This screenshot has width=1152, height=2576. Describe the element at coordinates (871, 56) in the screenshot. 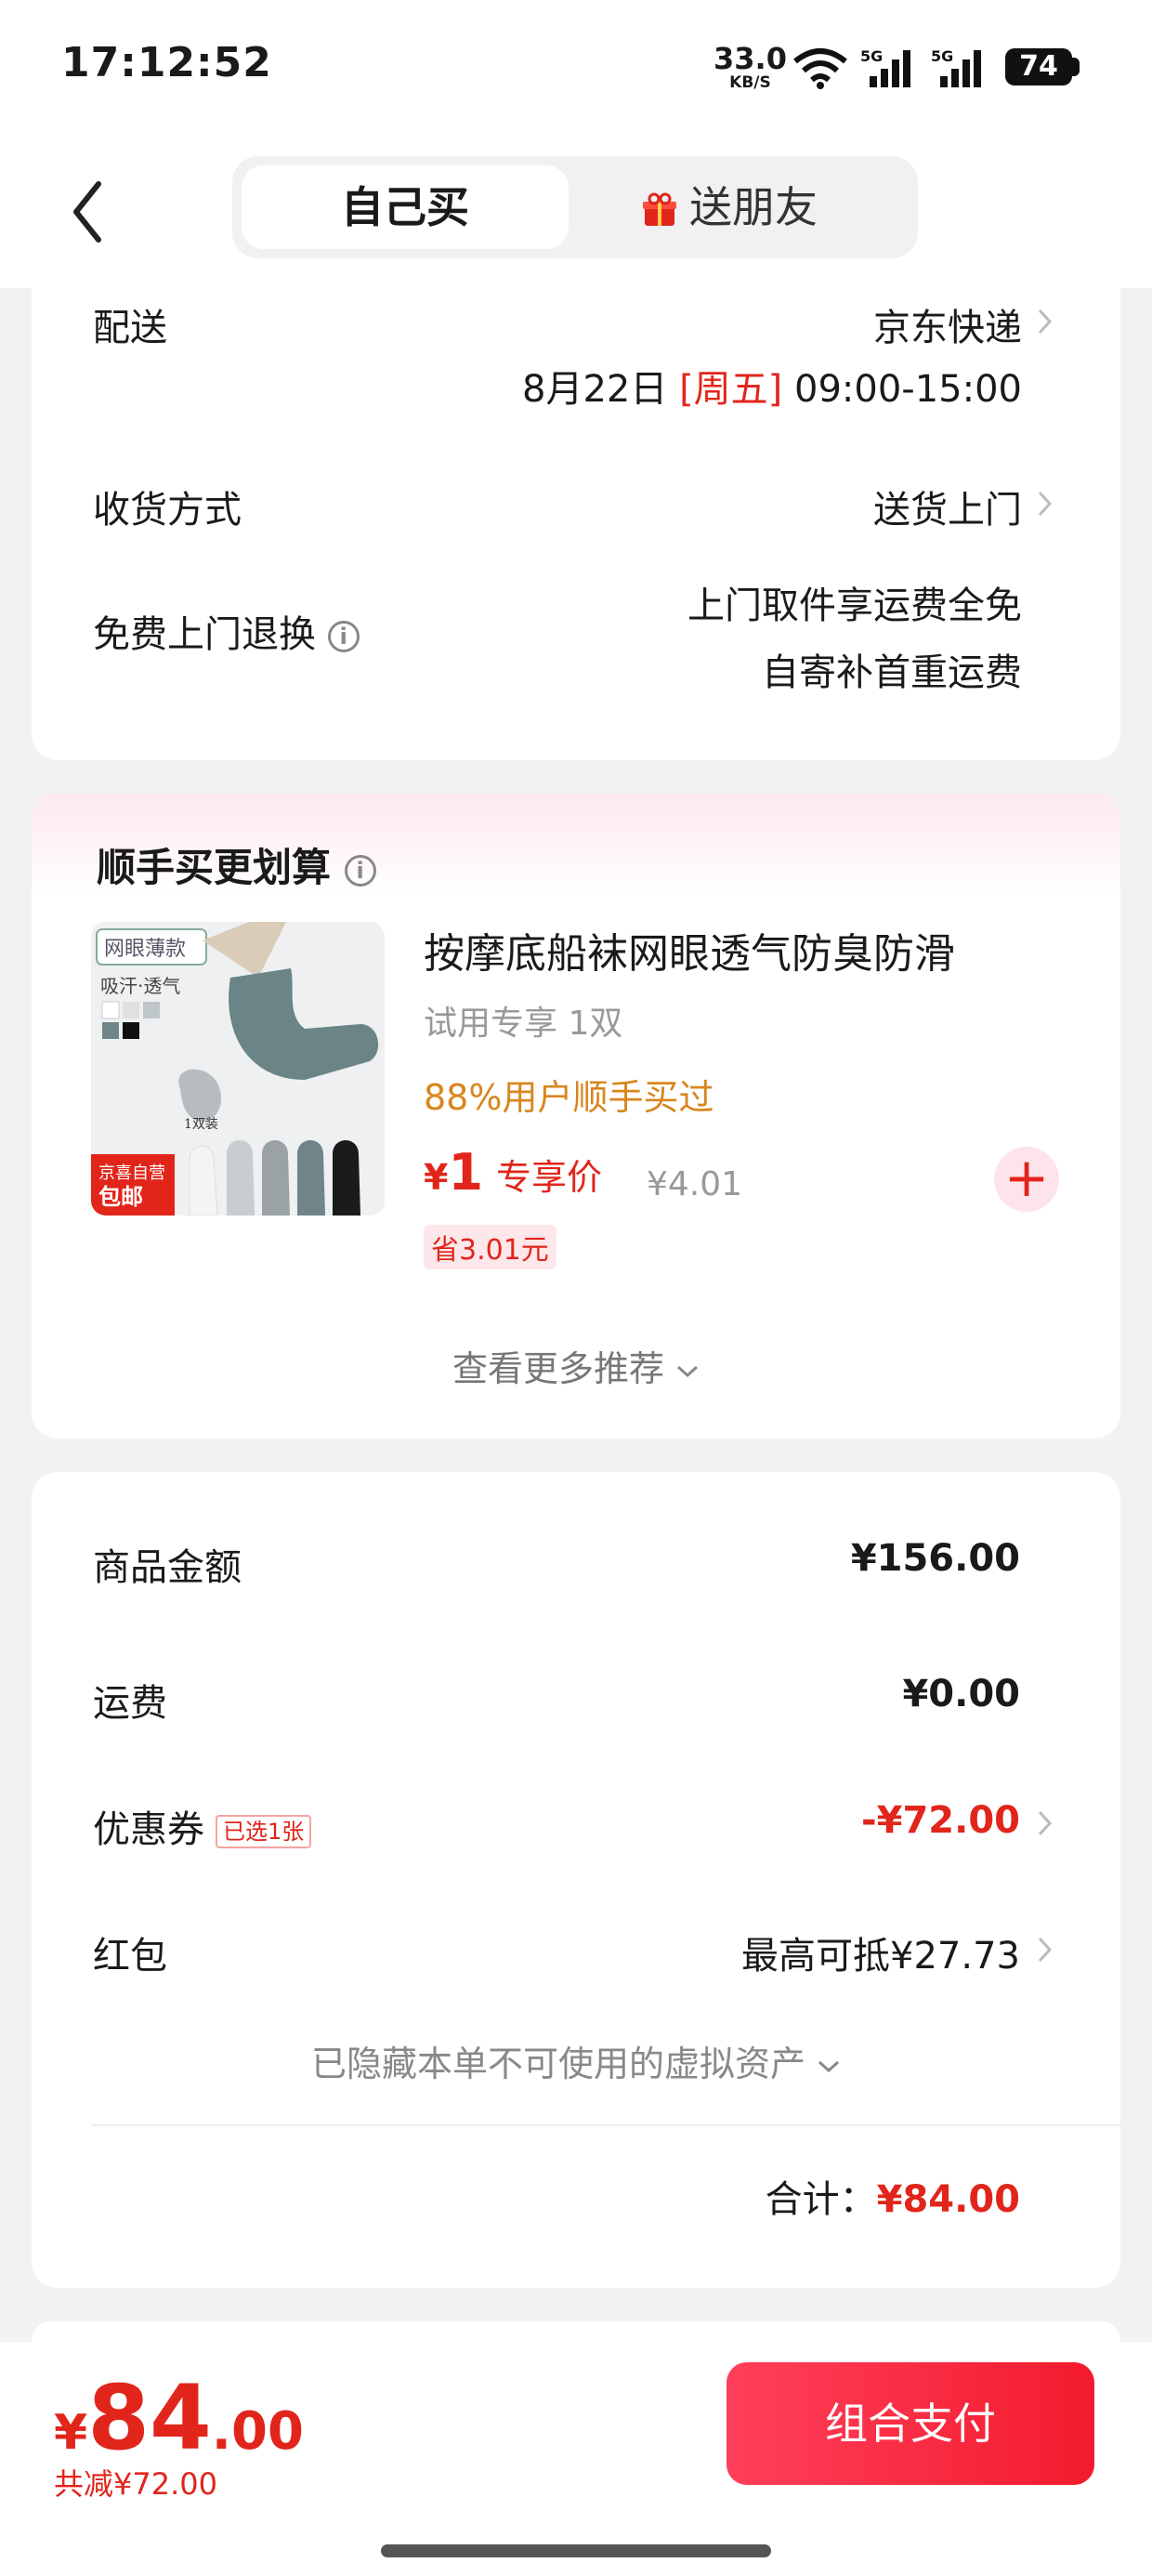

I see `signal1-label: 5G` at that location.